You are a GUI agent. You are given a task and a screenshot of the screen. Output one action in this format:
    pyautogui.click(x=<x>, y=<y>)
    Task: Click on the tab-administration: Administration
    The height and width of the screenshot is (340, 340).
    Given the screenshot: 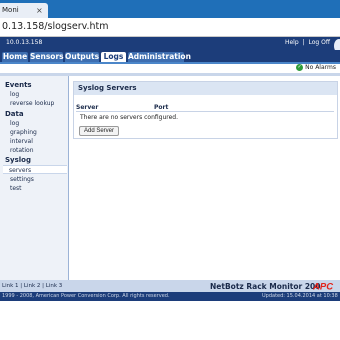 What is the action you would take?
    pyautogui.click(x=159, y=57)
    